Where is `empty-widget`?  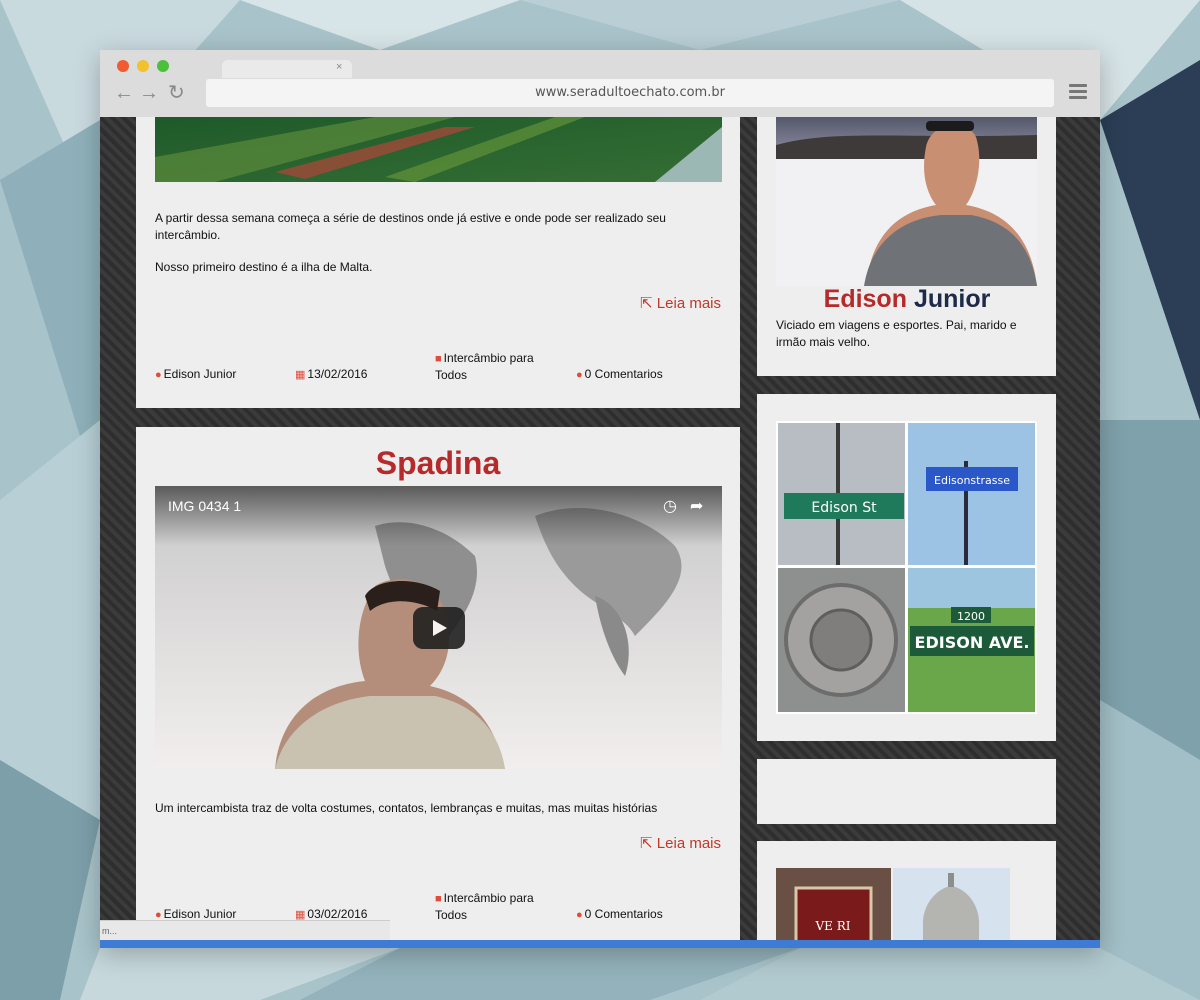 empty-widget is located at coordinates (906, 791).